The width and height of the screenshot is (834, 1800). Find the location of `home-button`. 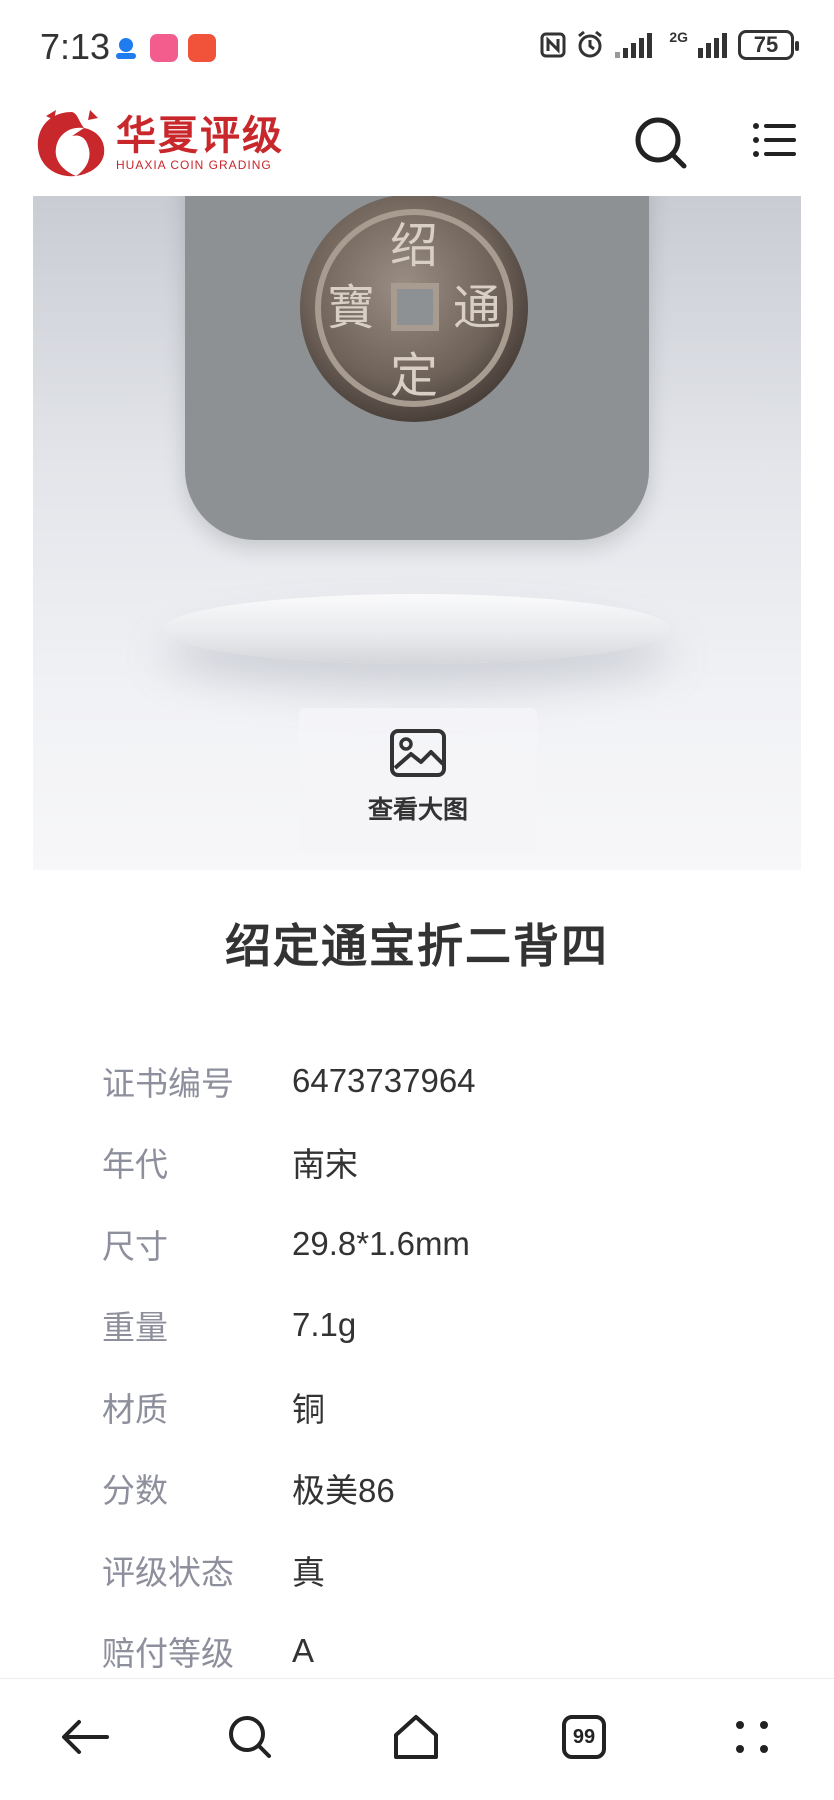

home-button is located at coordinates (416, 1737).